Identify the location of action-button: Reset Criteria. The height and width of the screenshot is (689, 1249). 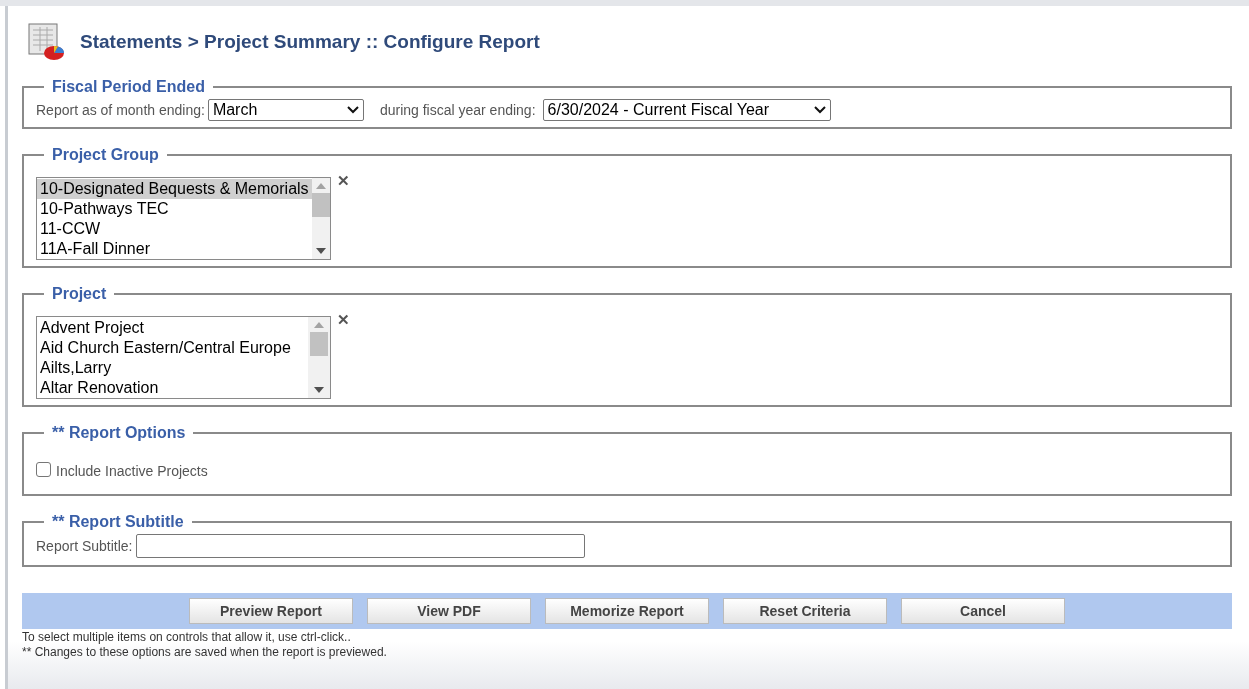
(805, 611).